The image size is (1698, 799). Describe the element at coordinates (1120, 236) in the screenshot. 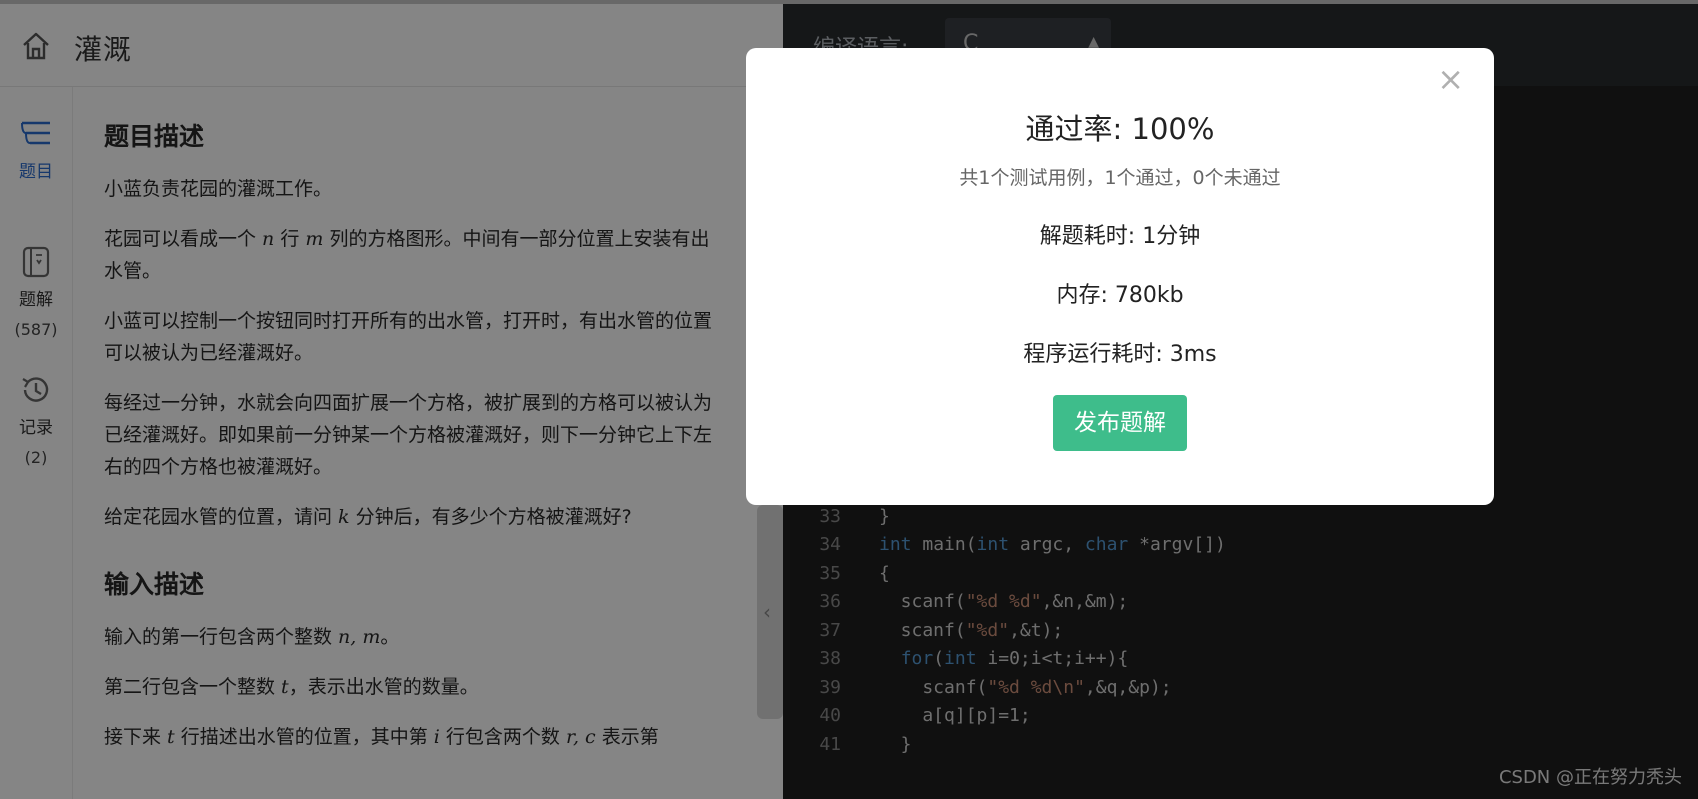

I see `solve-time: 解题耗时: 1分钟` at that location.